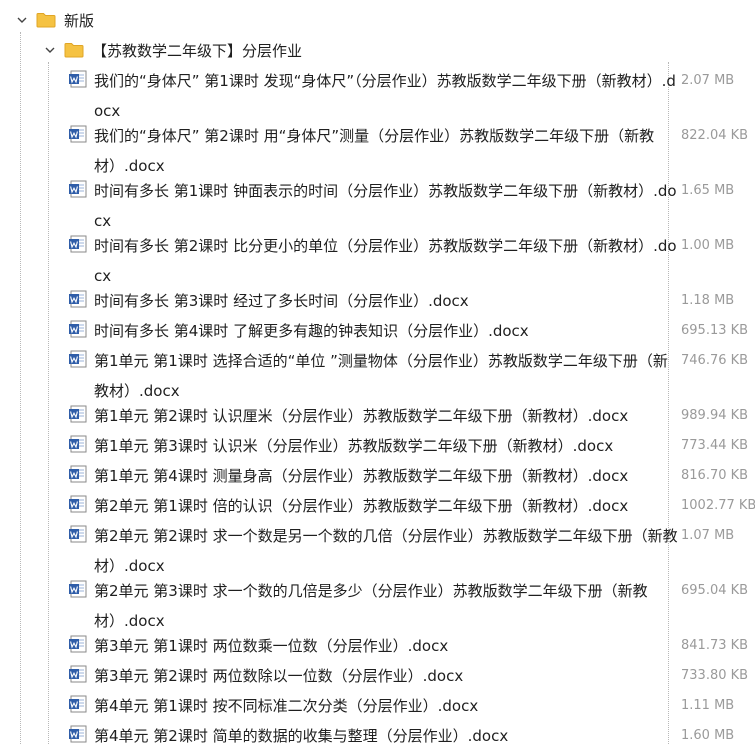 Image resolution: width=755 pixels, height=751 pixels. What do you see at coordinates (361, 416) in the screenshot?
I see `file-name: 第1单元 第2课时 认识厘米（分层作业）苏教版数学二年级下册（新教材）.docx` at bounding box center [361, 416].